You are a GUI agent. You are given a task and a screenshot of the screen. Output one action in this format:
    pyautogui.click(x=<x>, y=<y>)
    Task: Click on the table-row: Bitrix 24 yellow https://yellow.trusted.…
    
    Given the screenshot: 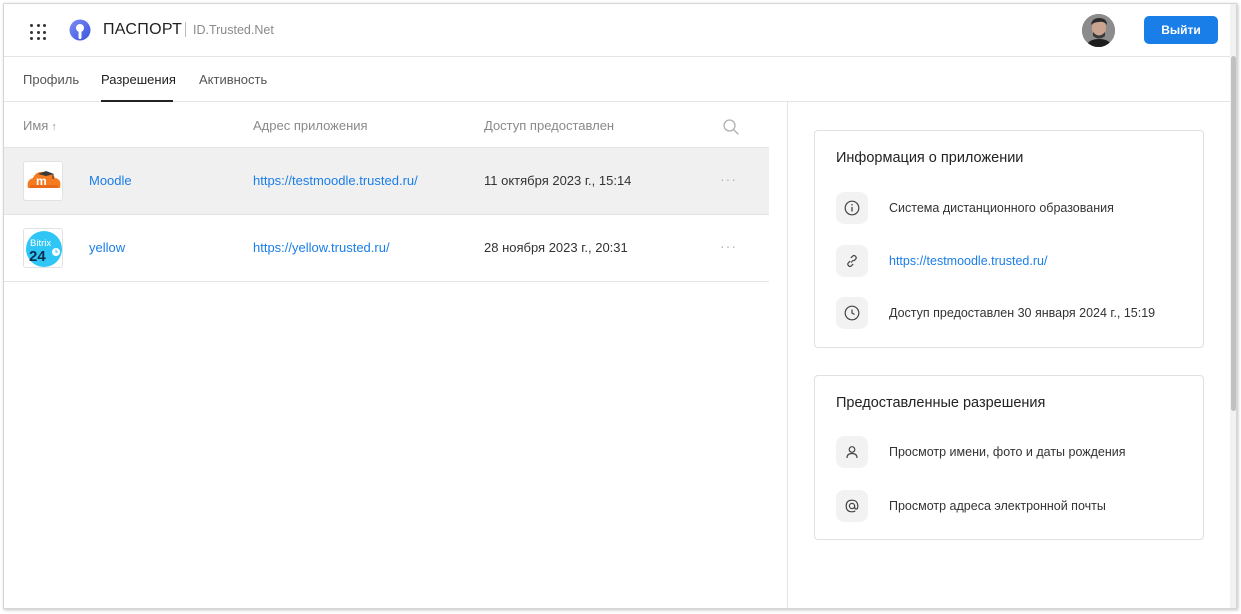 What is the action you would take?
    pyautogui.click(x=386, y=248)
    